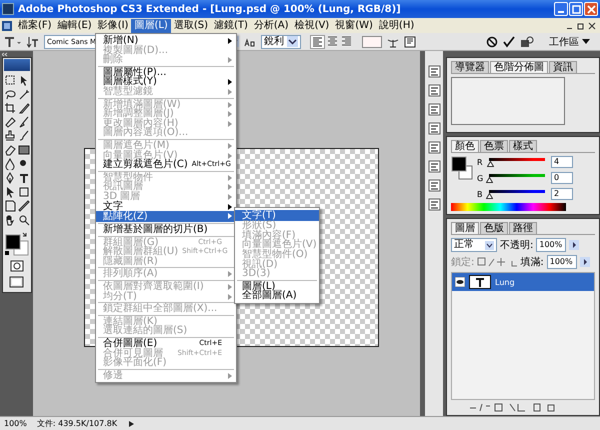  Describe the element at coordinates (509, 42) in the screenshot. I see `checkmark-icon` at that location.